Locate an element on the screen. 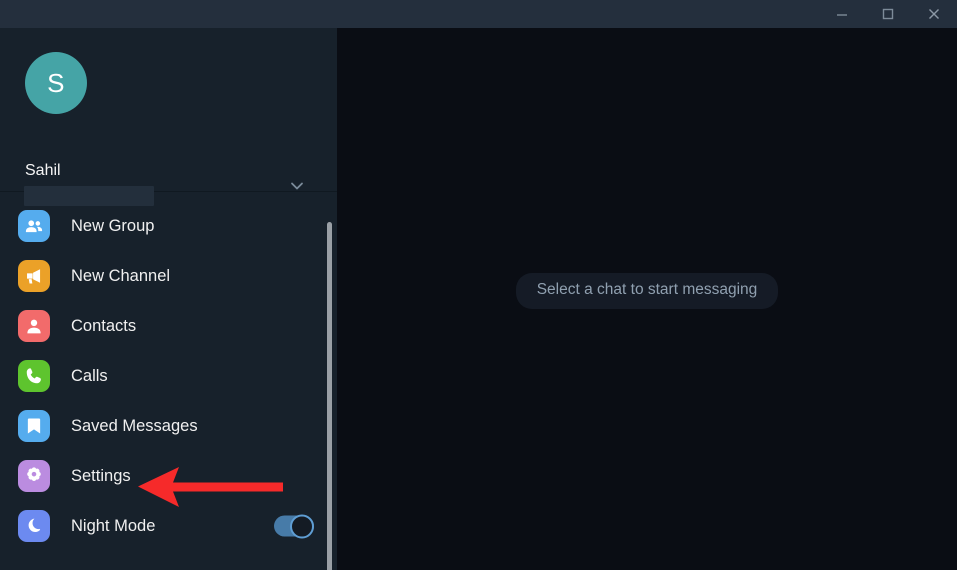 This screenshot has width=957, height=570. sidebar-item-label: Contacts is located at coordinates (104, 325).